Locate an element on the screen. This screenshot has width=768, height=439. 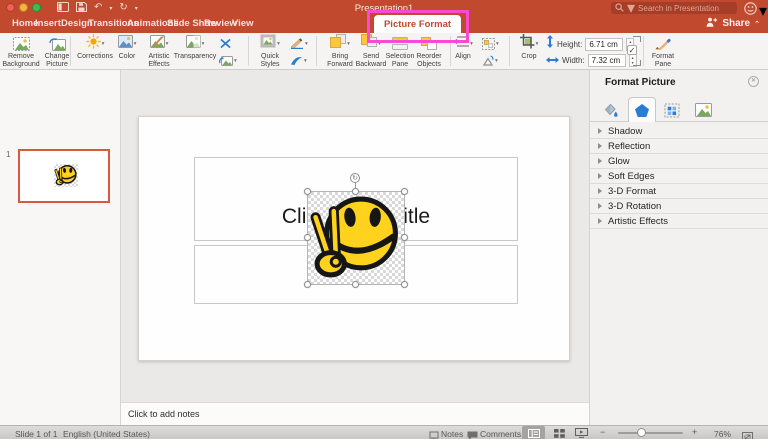
quick-styles-button: ▾ Quick Styles is located at coordinates (270, 52).